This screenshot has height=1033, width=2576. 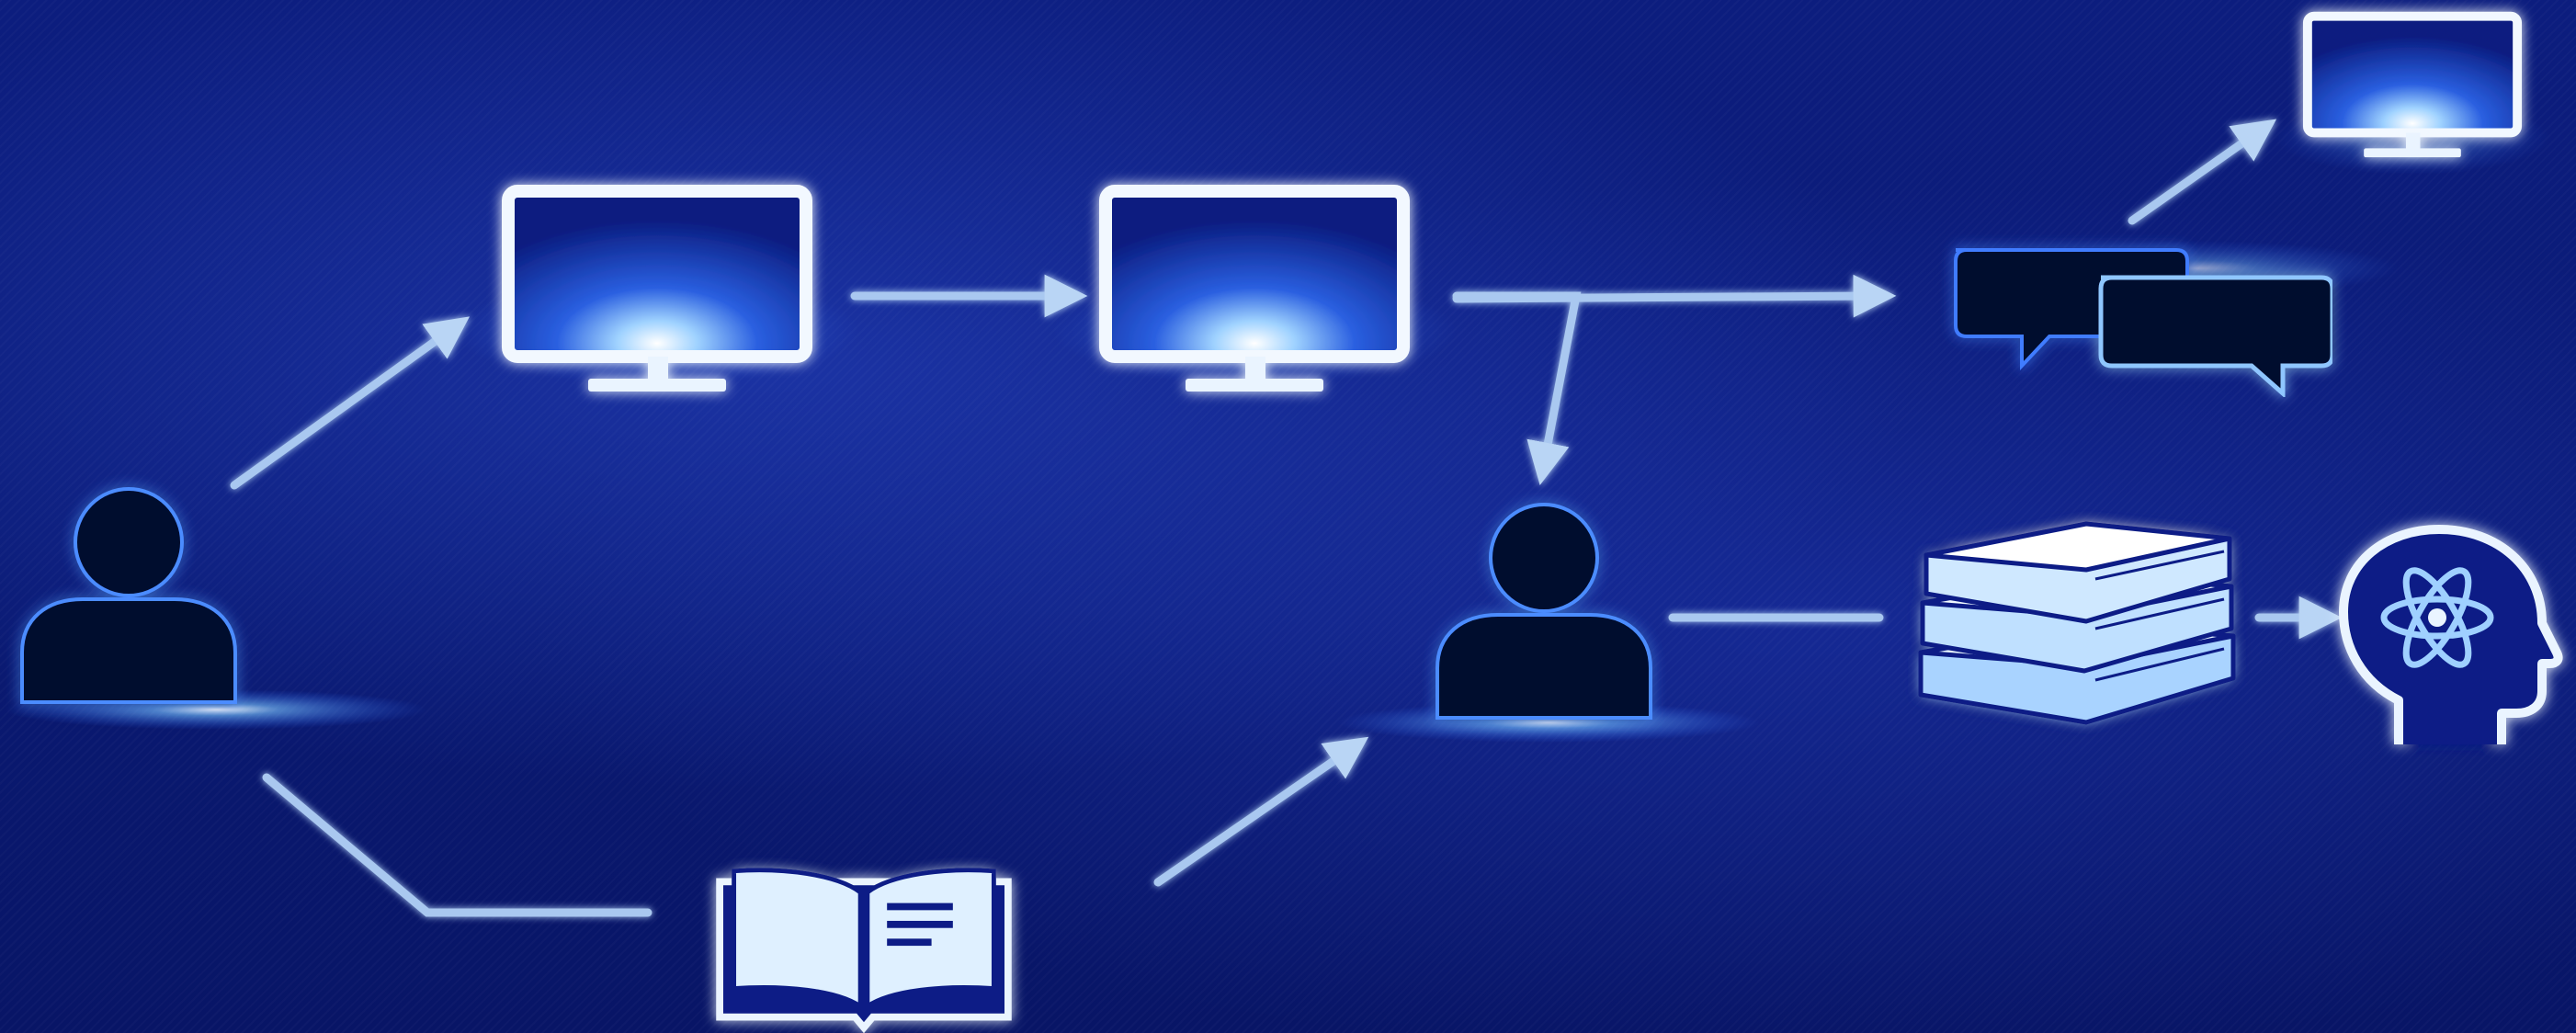 What do you see at coordinates (1517, 388) in the screenshot?
I see `edge-monitor-2-to-person-center` at bounding box center [1517, 388].